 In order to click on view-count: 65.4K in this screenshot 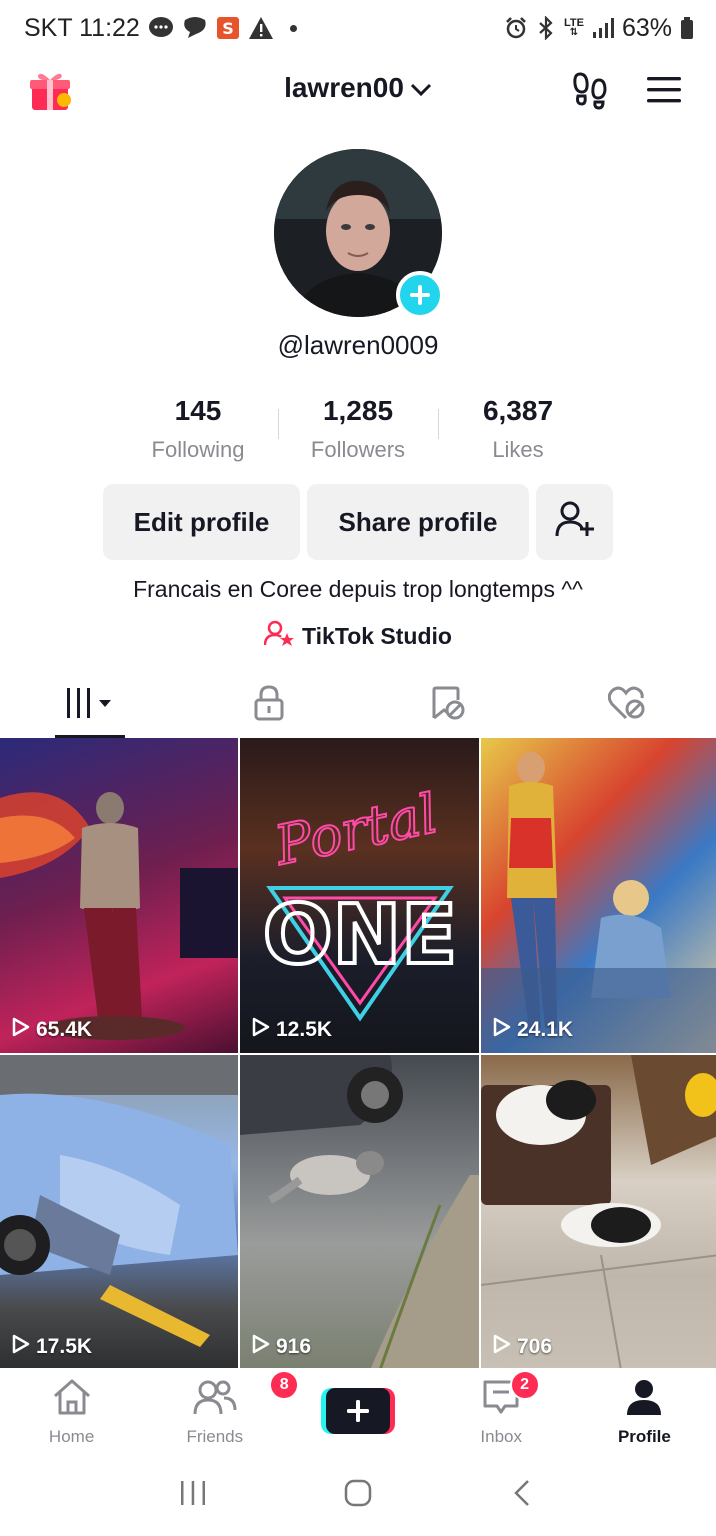, I will do `click(52, 1030)`.